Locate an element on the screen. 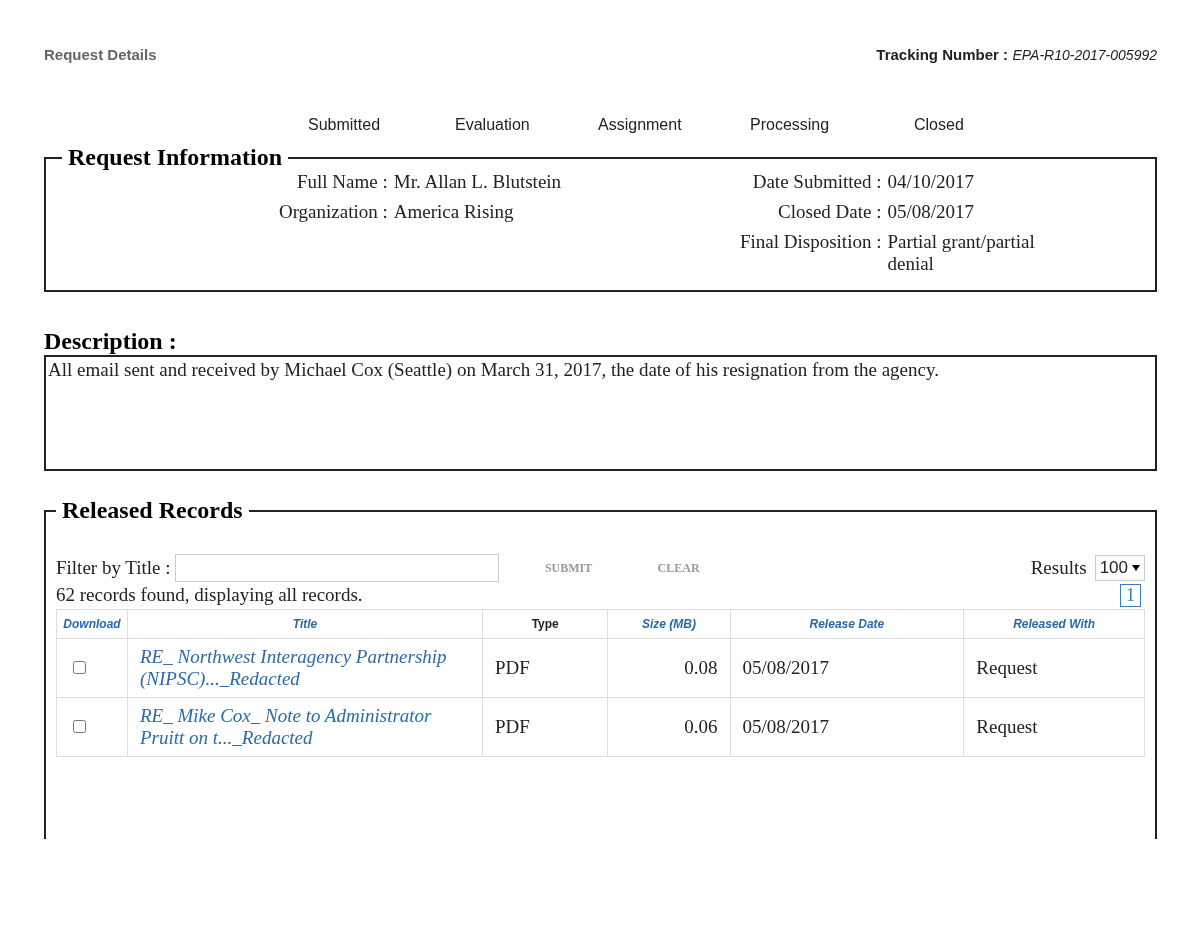 The width and height of the screenshot is (1200, 927). field-value: Partial grant/partial denial is located at coordinates (961, 253).